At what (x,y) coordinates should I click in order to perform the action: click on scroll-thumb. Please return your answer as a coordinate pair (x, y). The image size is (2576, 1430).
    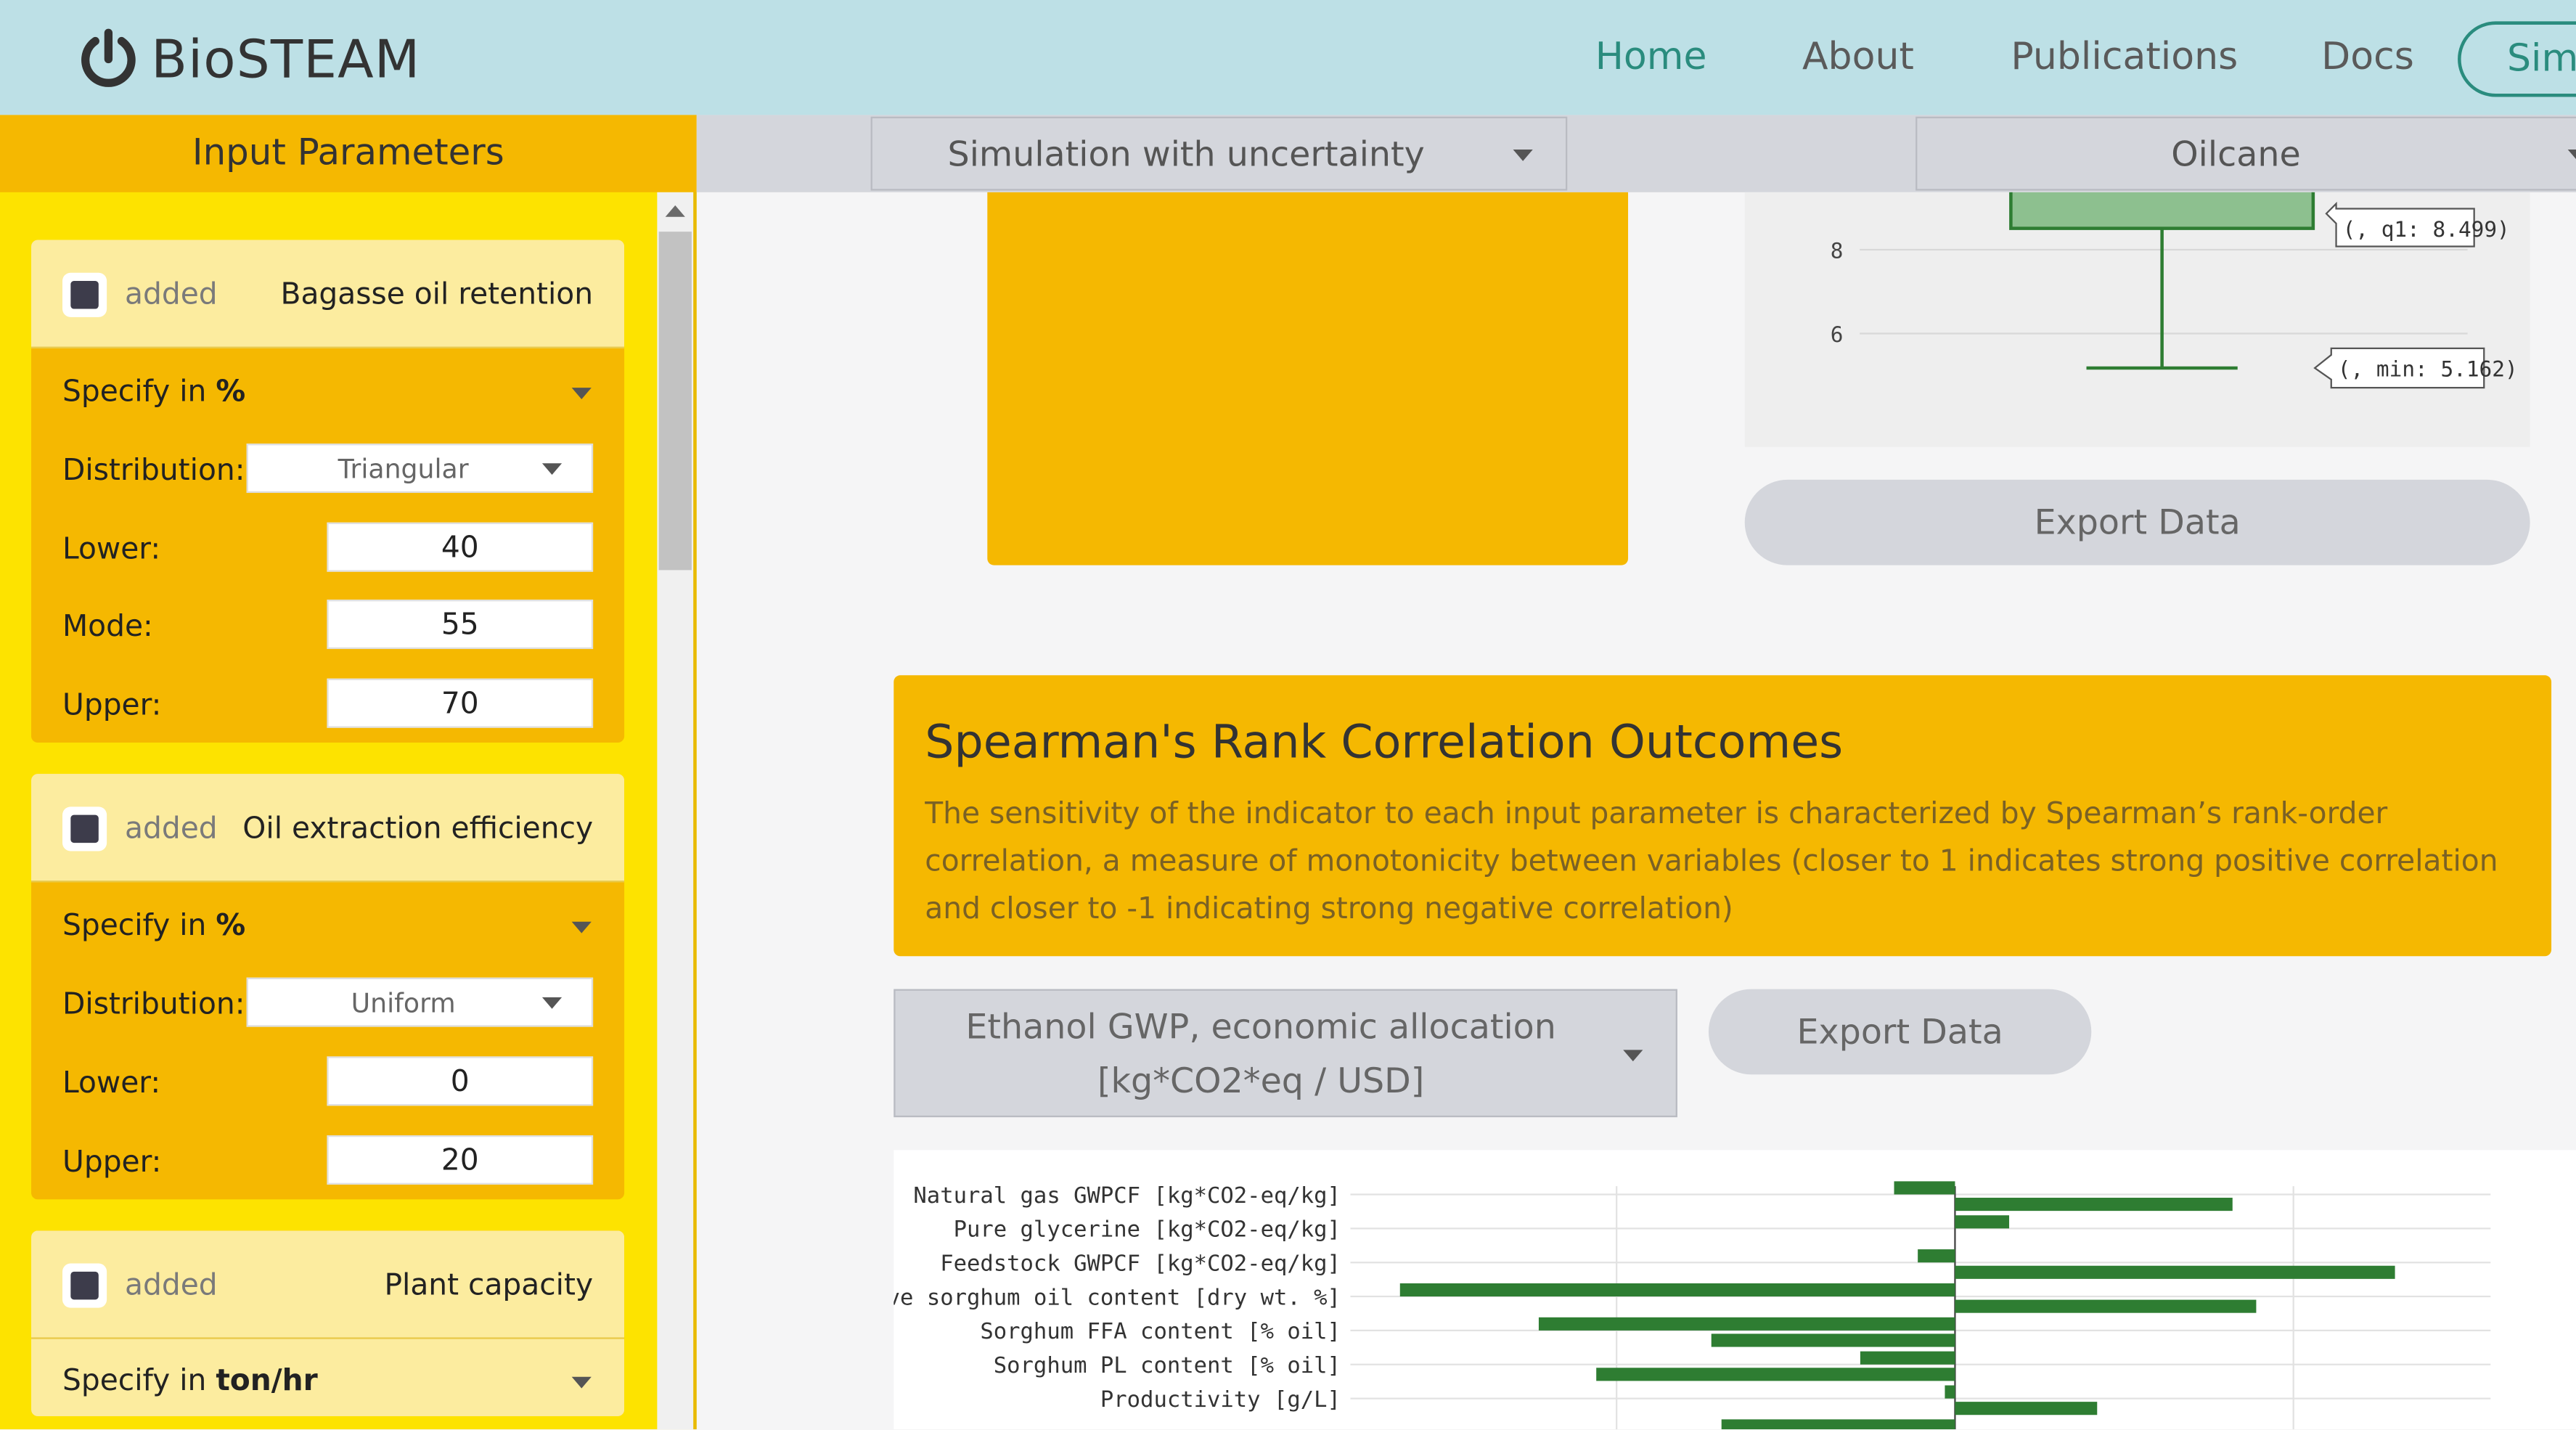
    Looking at the image, I should click on (675, 401).